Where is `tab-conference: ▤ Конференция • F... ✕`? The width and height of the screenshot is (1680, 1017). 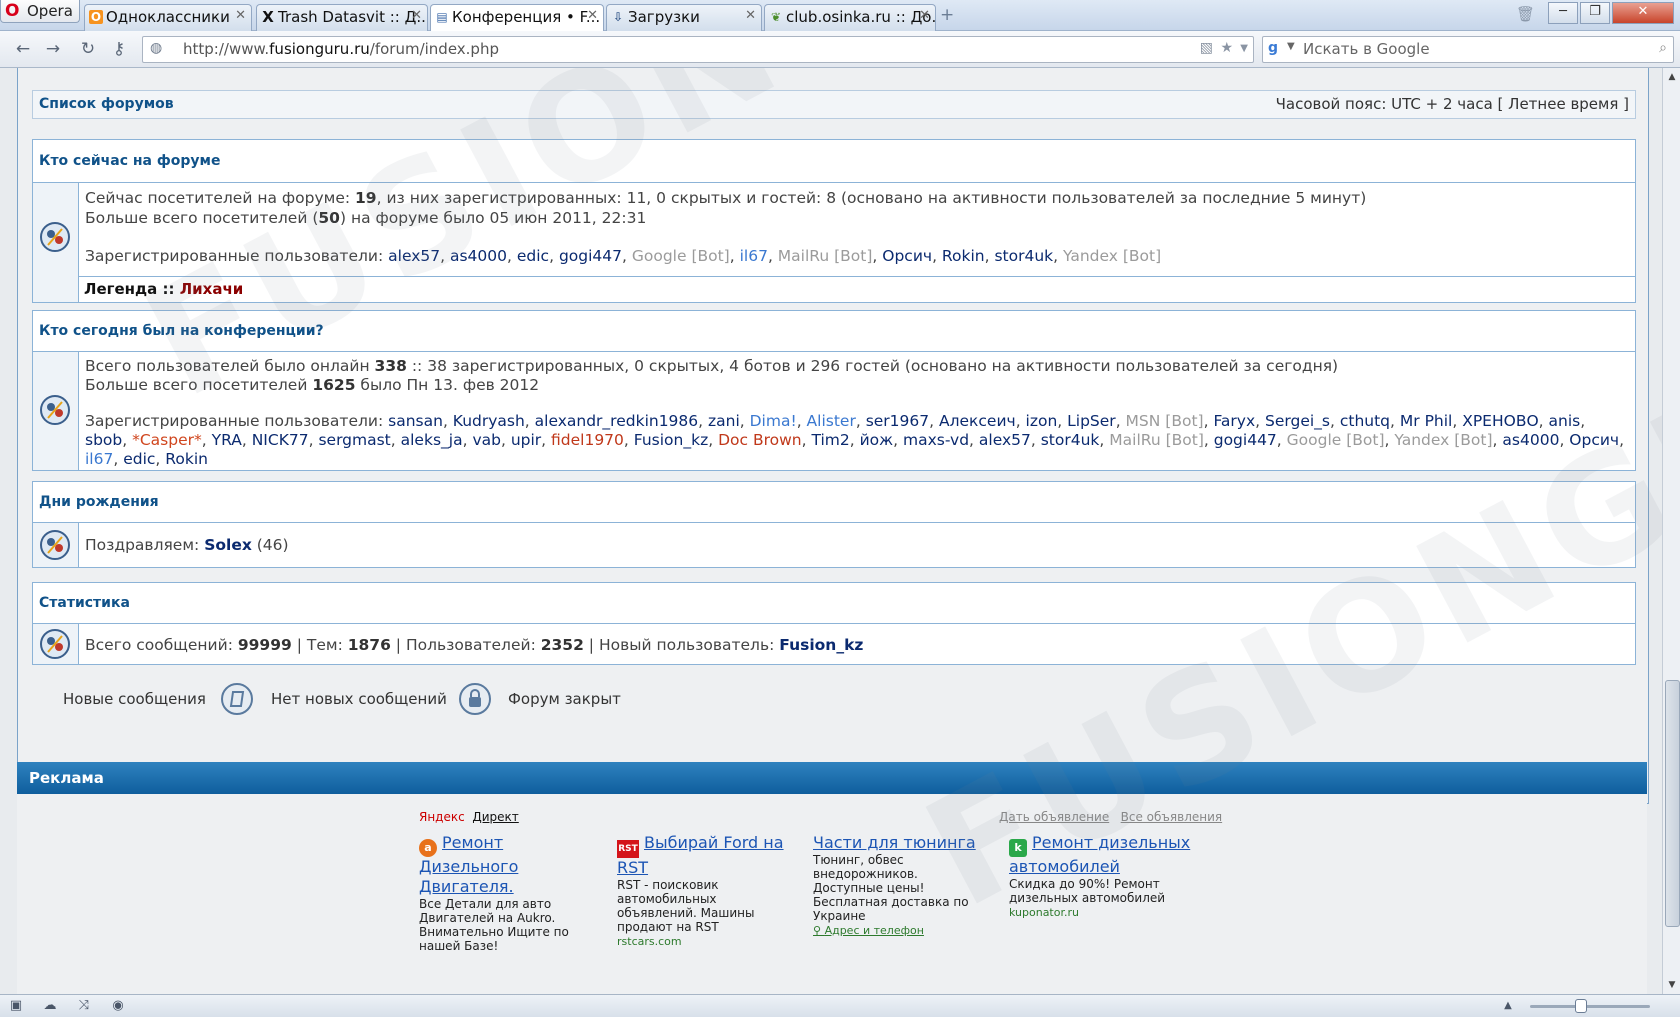
tab-conference: ▤ Конференция • F... ✕ is located at coordinates (517, 18).